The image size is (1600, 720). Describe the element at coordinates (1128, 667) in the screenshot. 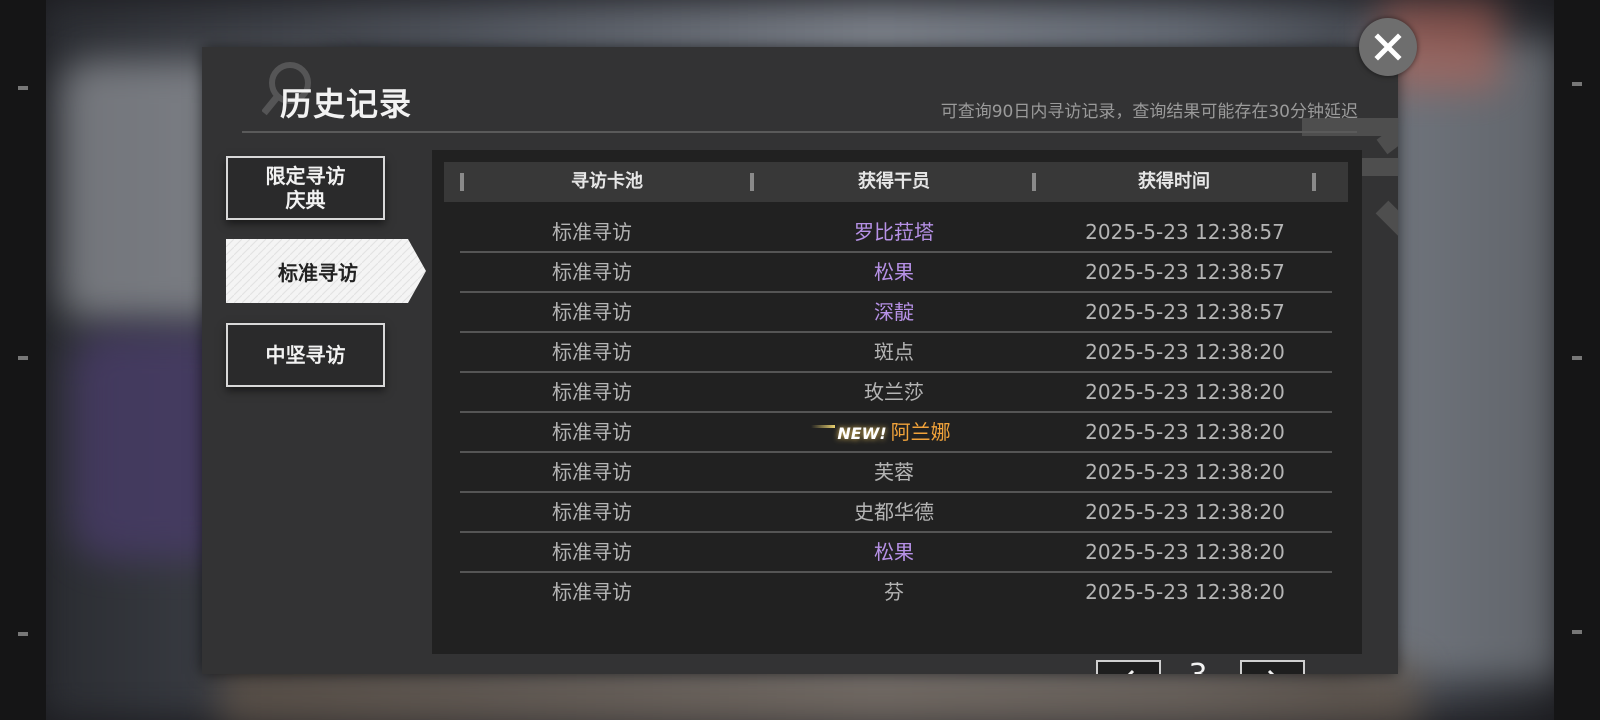

I see `prev-page-button` at that location.